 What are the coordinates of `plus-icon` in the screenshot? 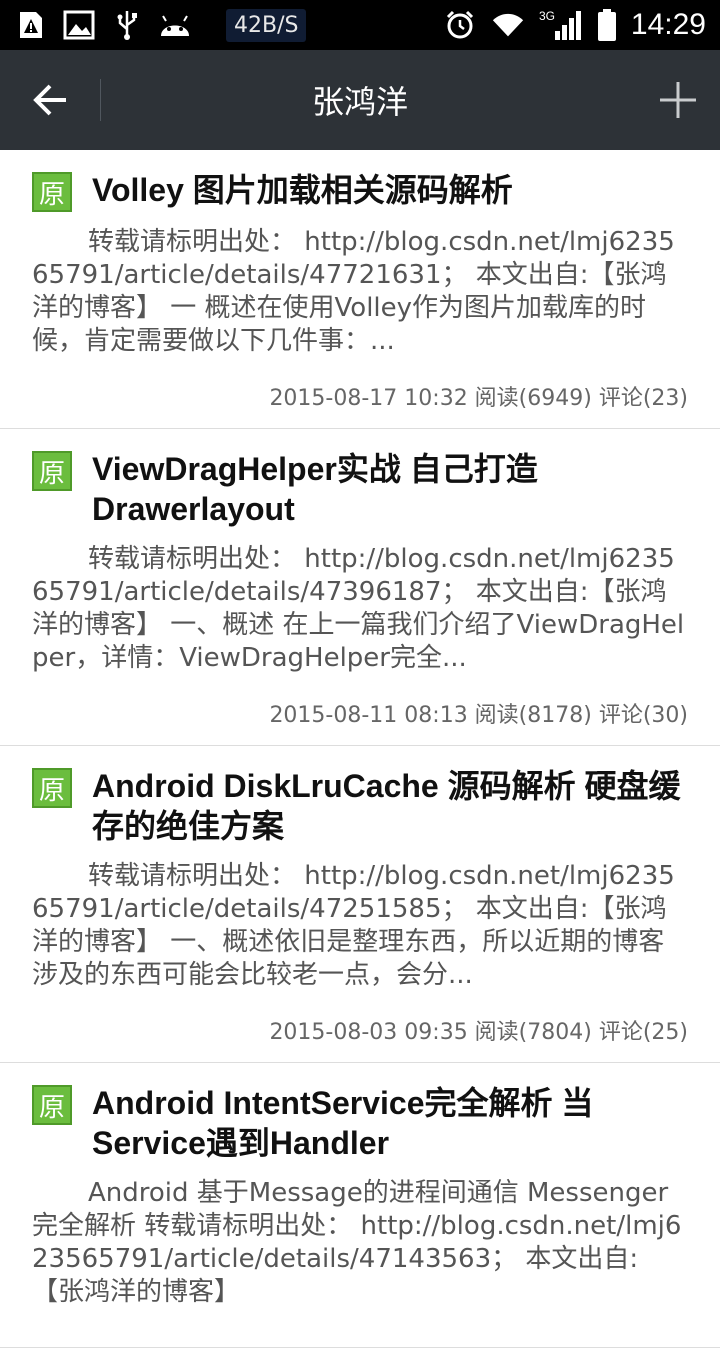 It's located at (678, 100).